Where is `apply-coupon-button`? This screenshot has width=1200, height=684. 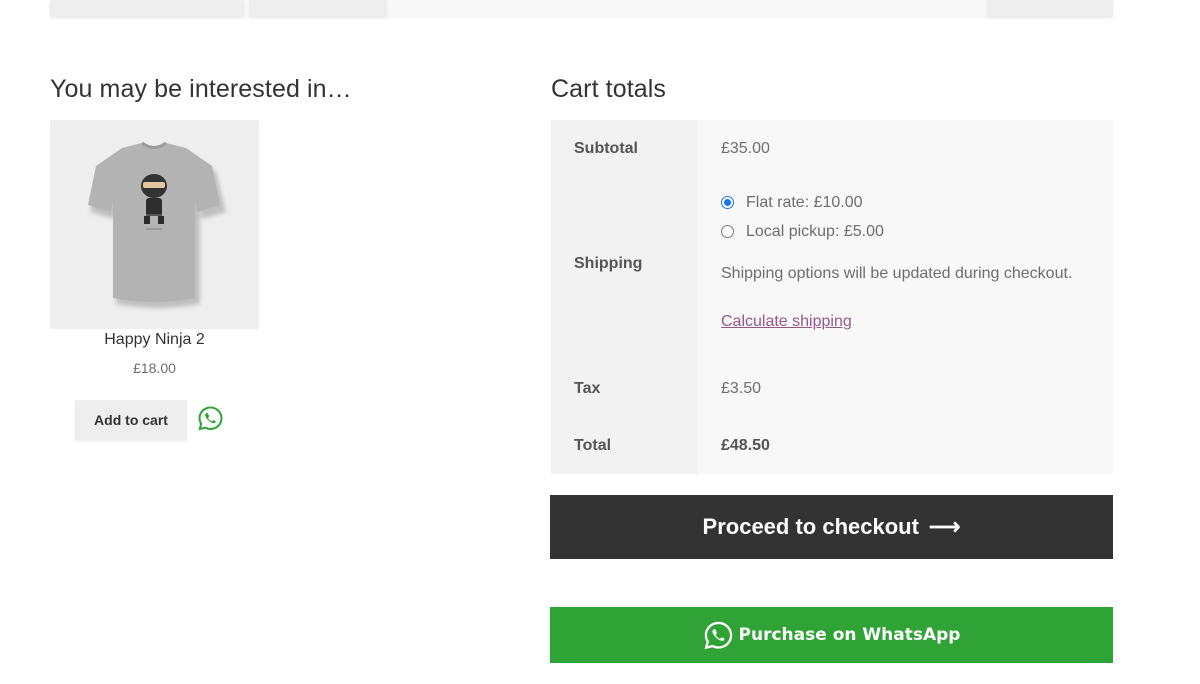
apply-coupon-button is located at coordinates (318, 8).